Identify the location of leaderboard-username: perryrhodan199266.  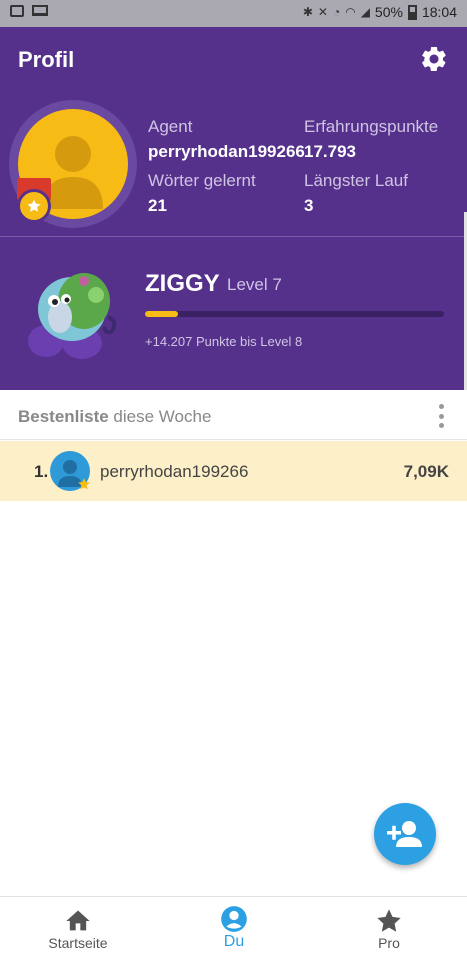
(174, 471).